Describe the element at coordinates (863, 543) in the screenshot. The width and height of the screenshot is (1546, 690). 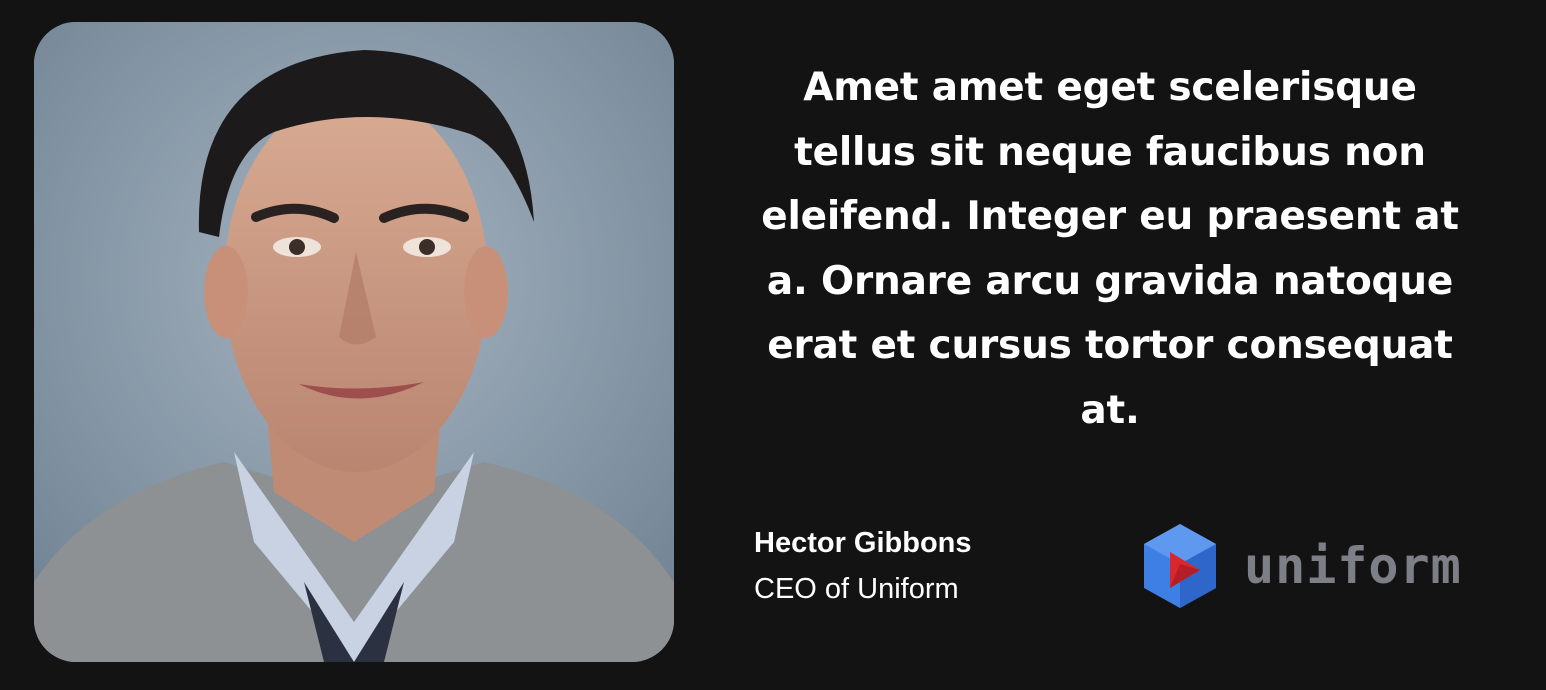
I see `author-name: Hector Gibbons` at that location.